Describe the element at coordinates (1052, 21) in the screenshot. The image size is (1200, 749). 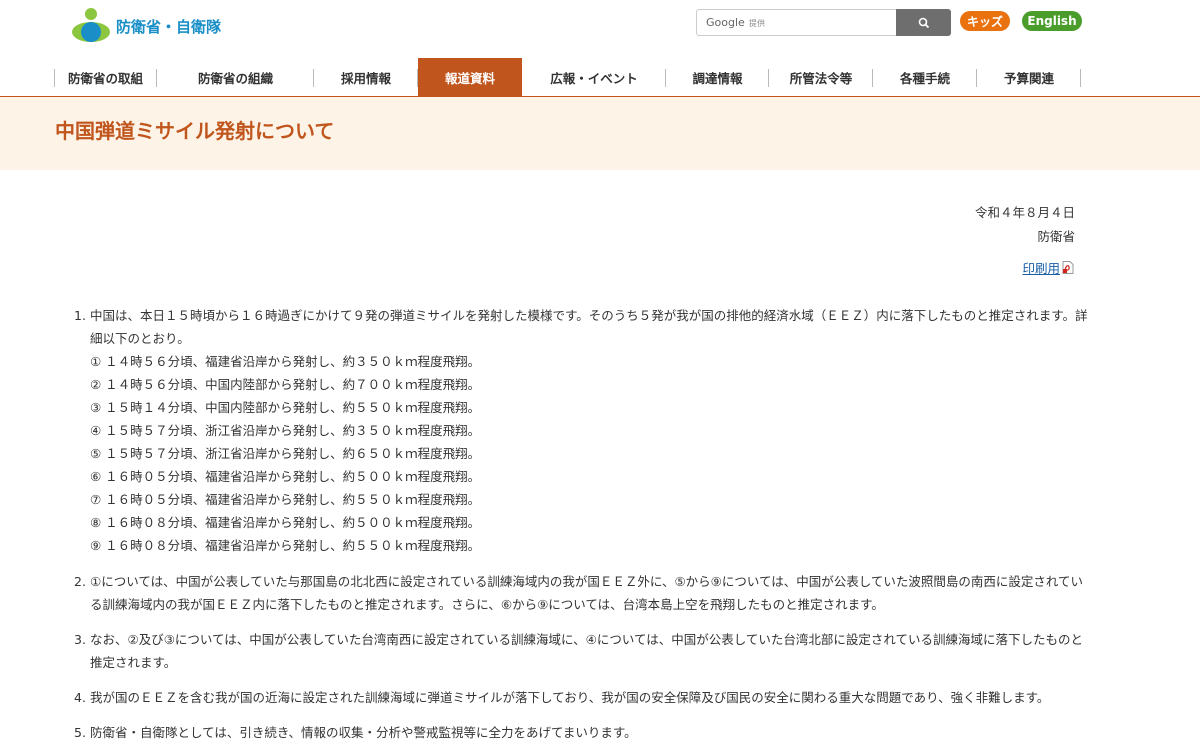
I see `english-button: English` at that location.